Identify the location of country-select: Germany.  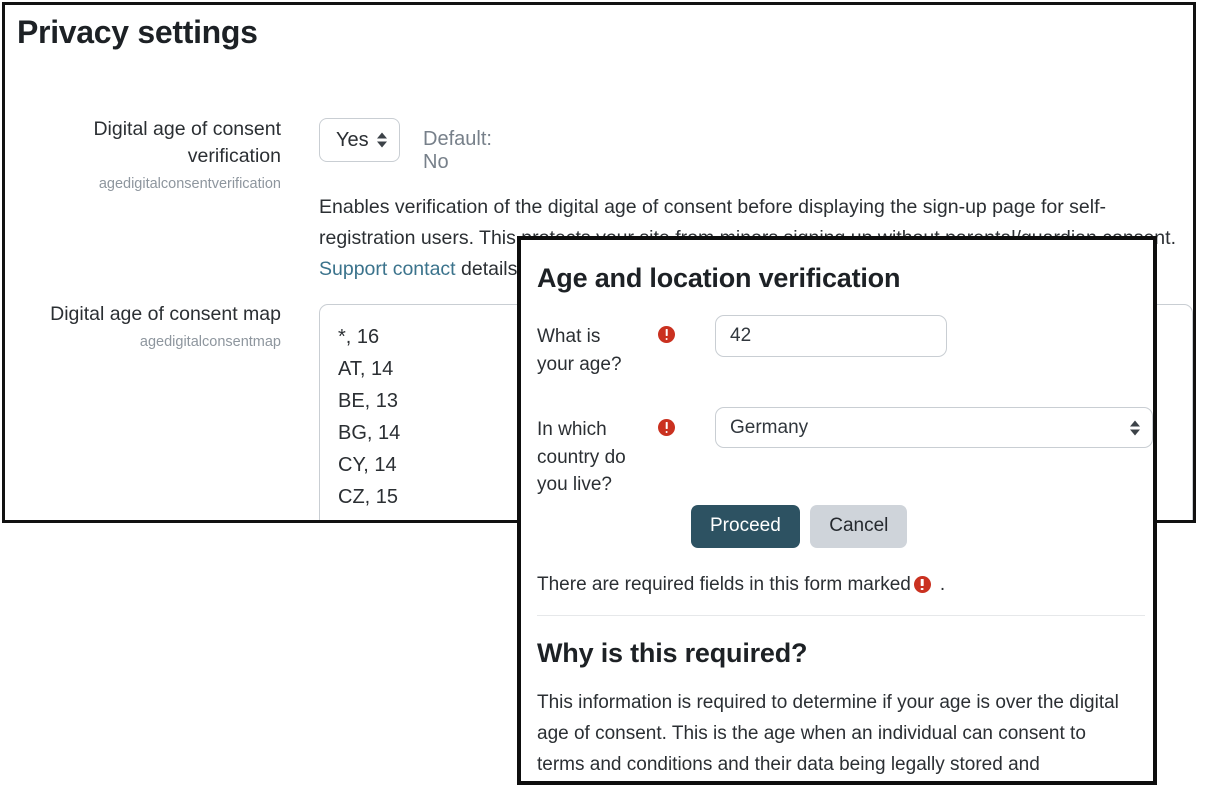
(934, 427).